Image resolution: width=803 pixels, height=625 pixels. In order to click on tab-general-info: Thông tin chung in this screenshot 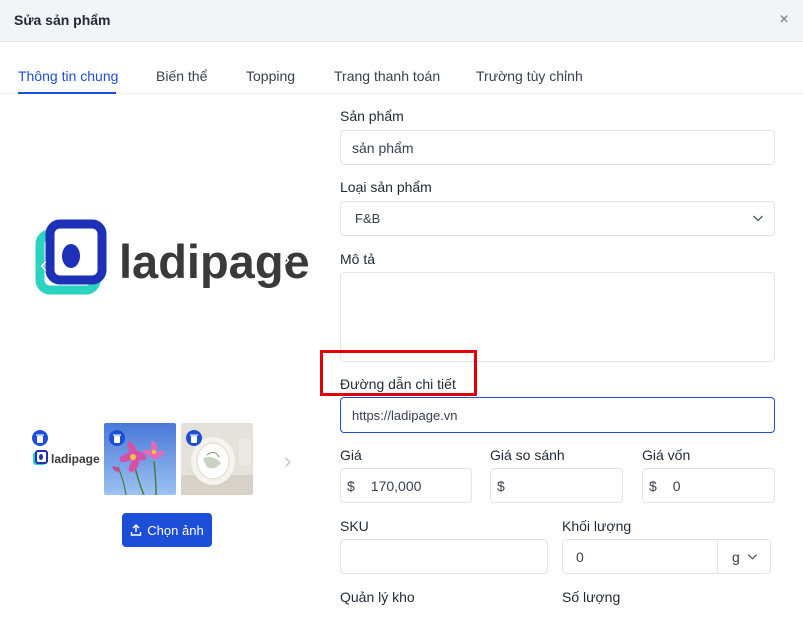, I will do `click(68, 76)`.